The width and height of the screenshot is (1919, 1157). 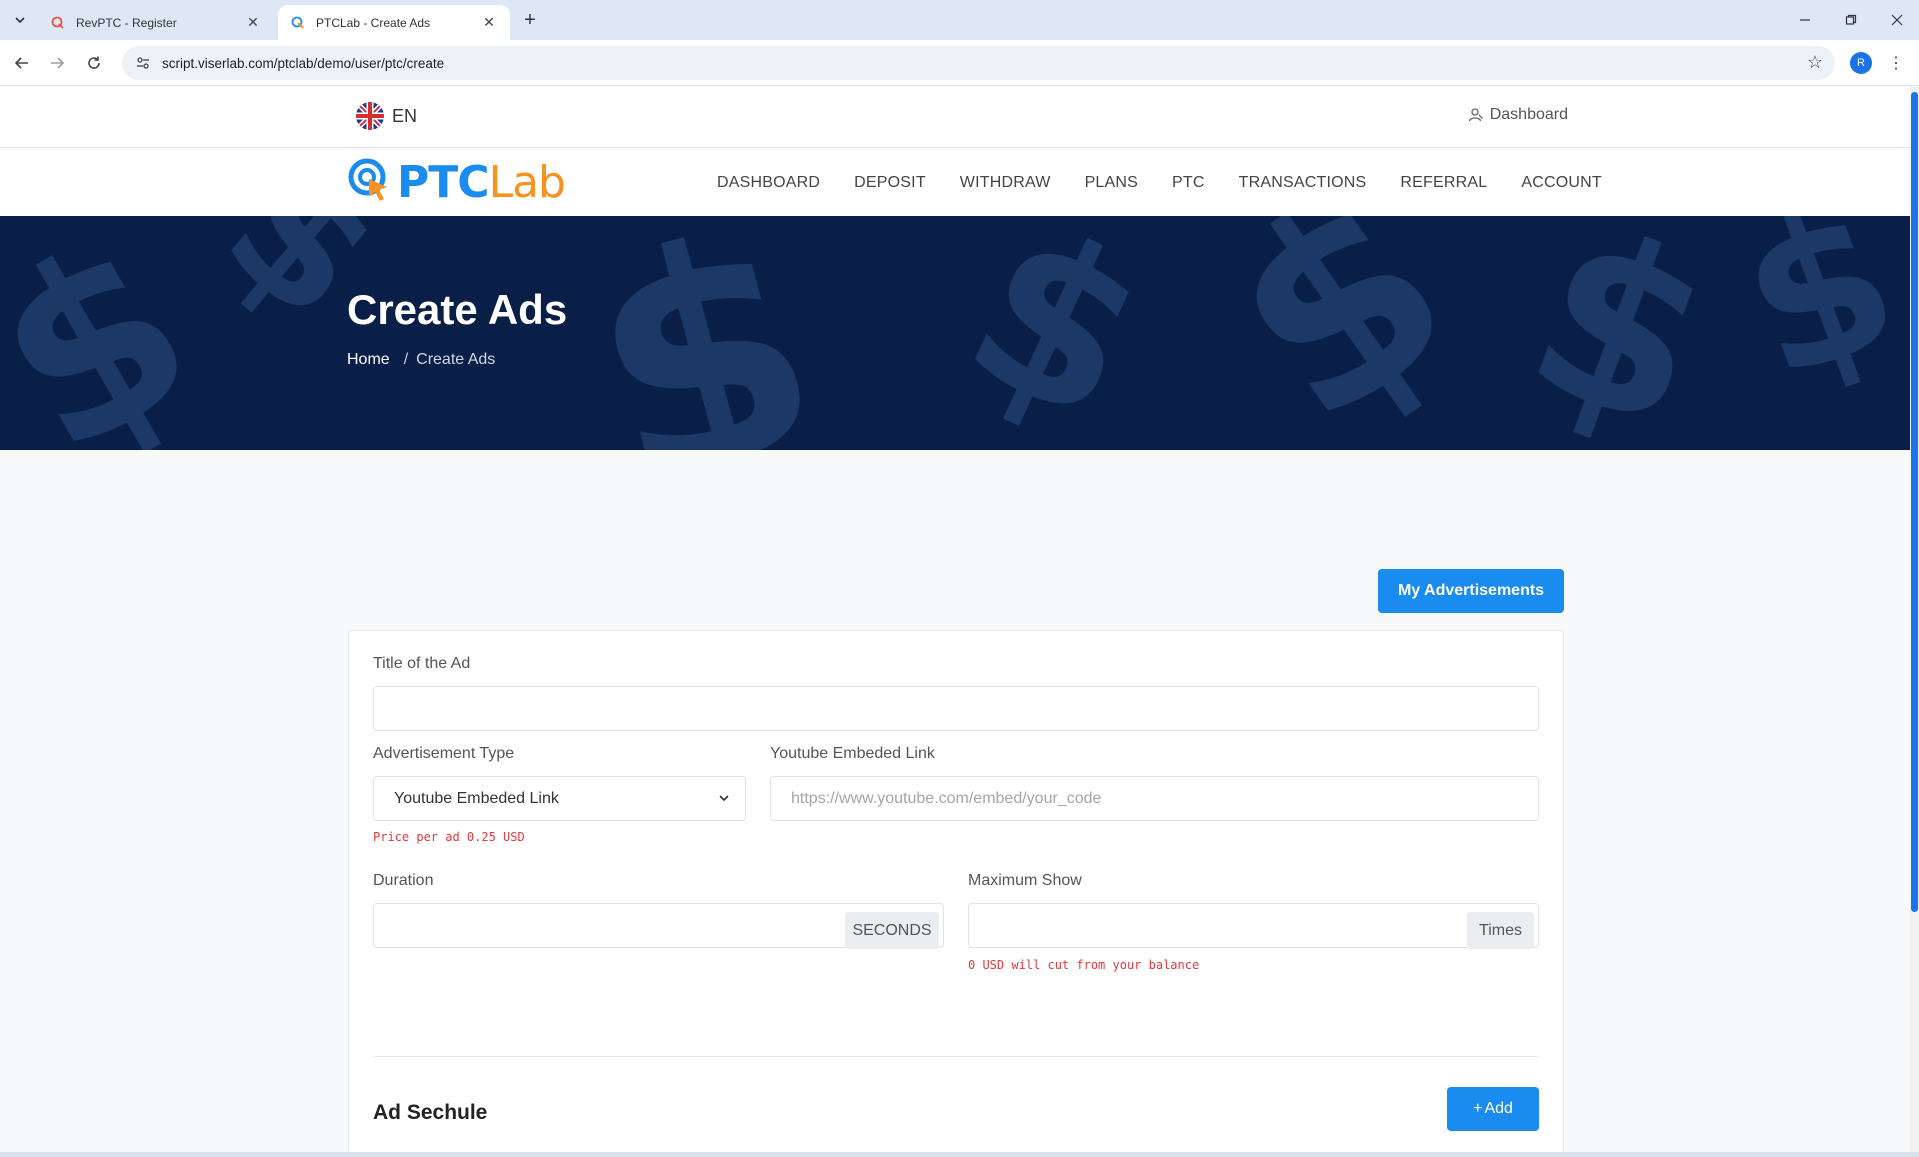 I want to click on youtube-link-label: Youtube Embeded Link, so click(x=852, y=753).